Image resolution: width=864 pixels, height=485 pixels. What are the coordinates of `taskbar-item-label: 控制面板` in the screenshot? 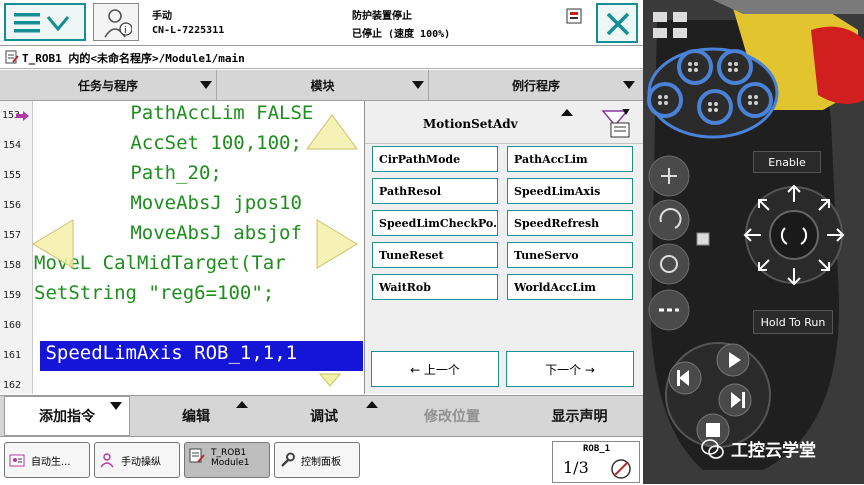 It's located at (321, 462).